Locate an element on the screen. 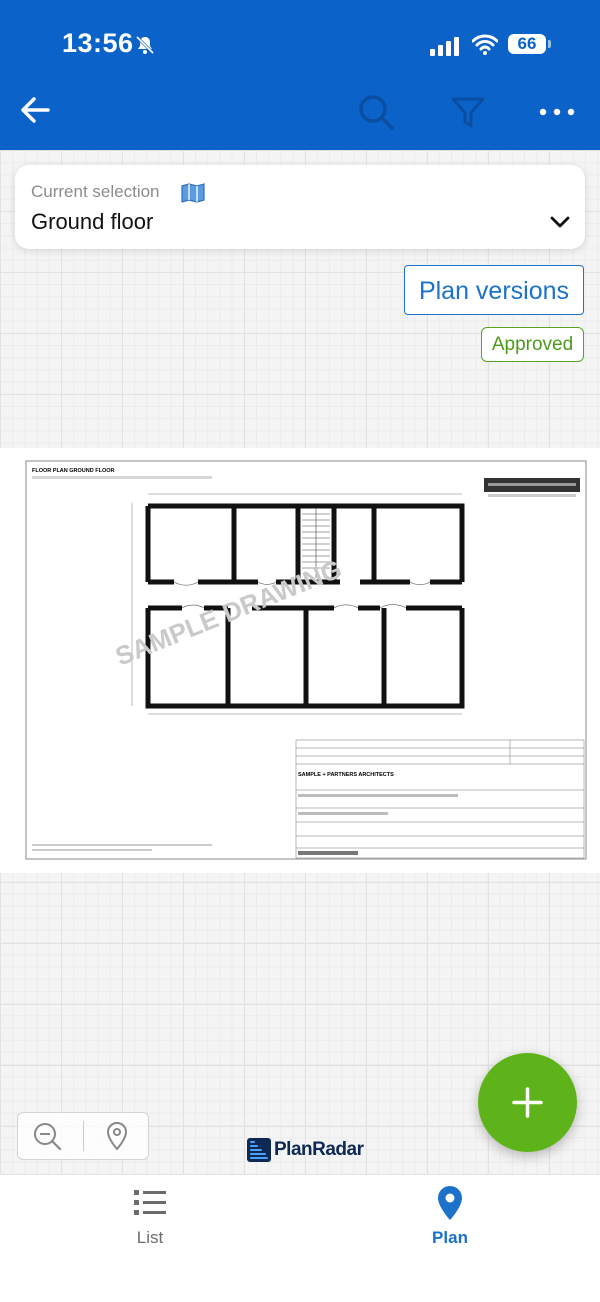 The image size is (600, 1302). bottom-tab-bar: List Plan is located at coordinates (300, 1238).